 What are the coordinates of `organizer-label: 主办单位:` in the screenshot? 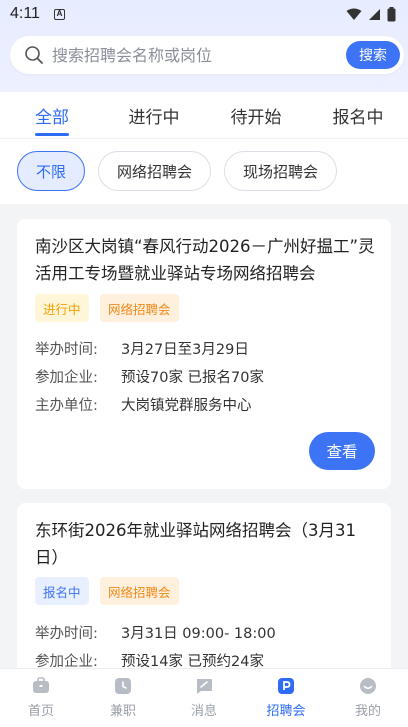 It's located at (66, 406).